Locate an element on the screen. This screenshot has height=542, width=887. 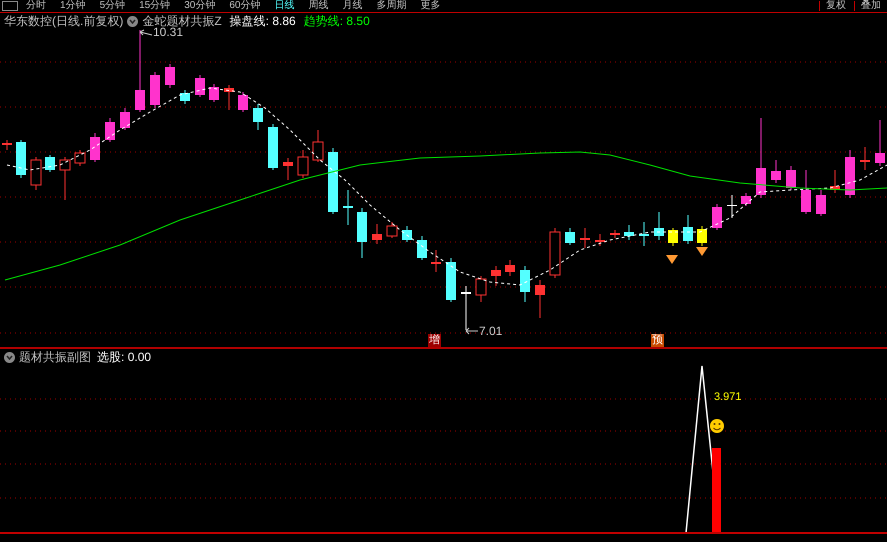
period-tab: 日线 is located at coordinates (284, 6).